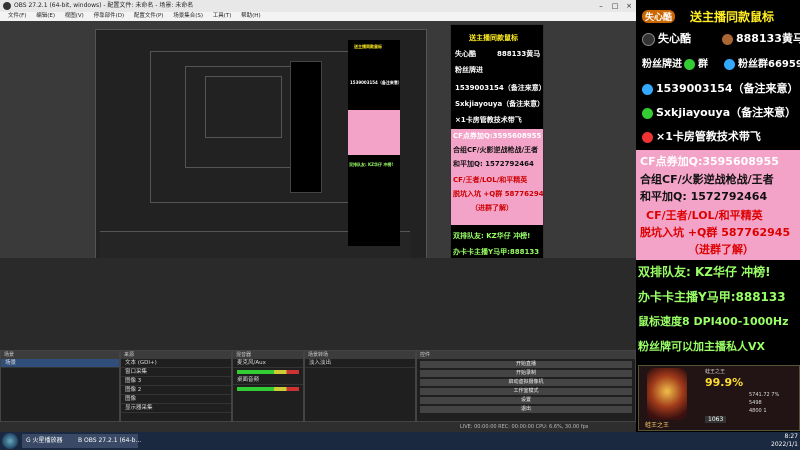 The image size is (800, 450). What do you see at coordinates (724, 382) in the screenshot?
I see `rank-percent: 99.9%` at bounding box center [724, 382].